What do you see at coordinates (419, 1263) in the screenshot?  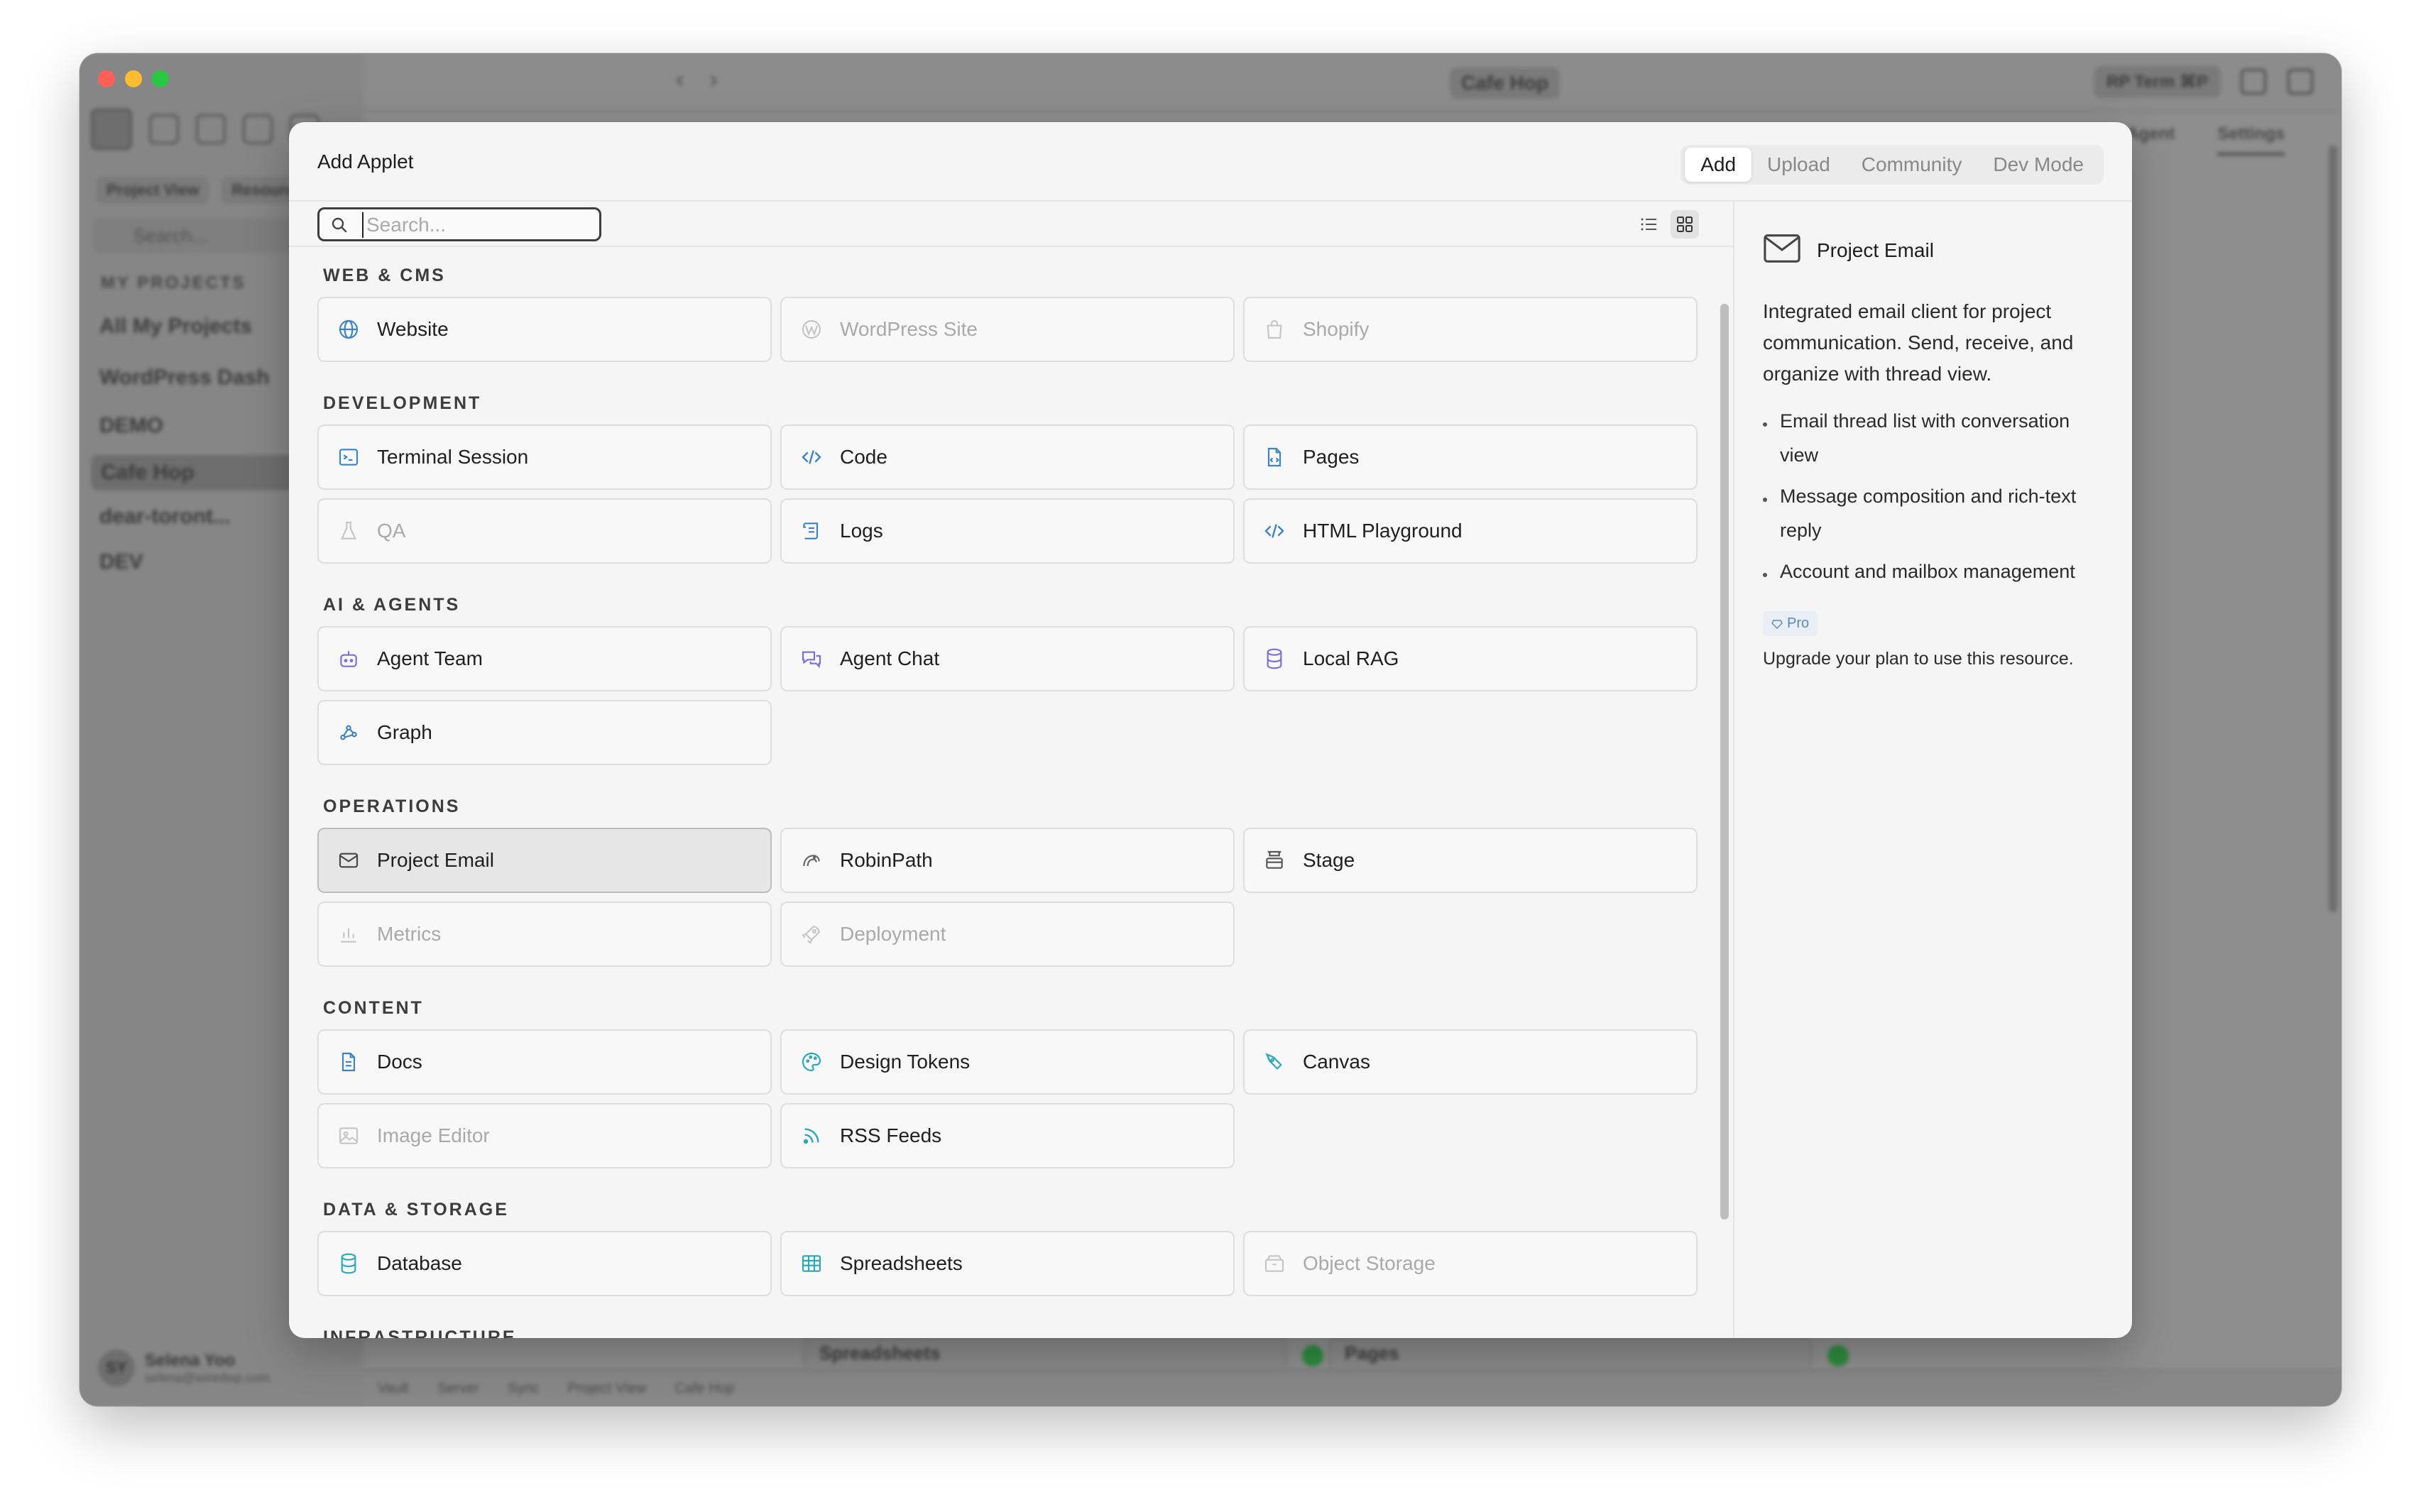 I see `applet-label: Database` at bounding box center [419, 1263].